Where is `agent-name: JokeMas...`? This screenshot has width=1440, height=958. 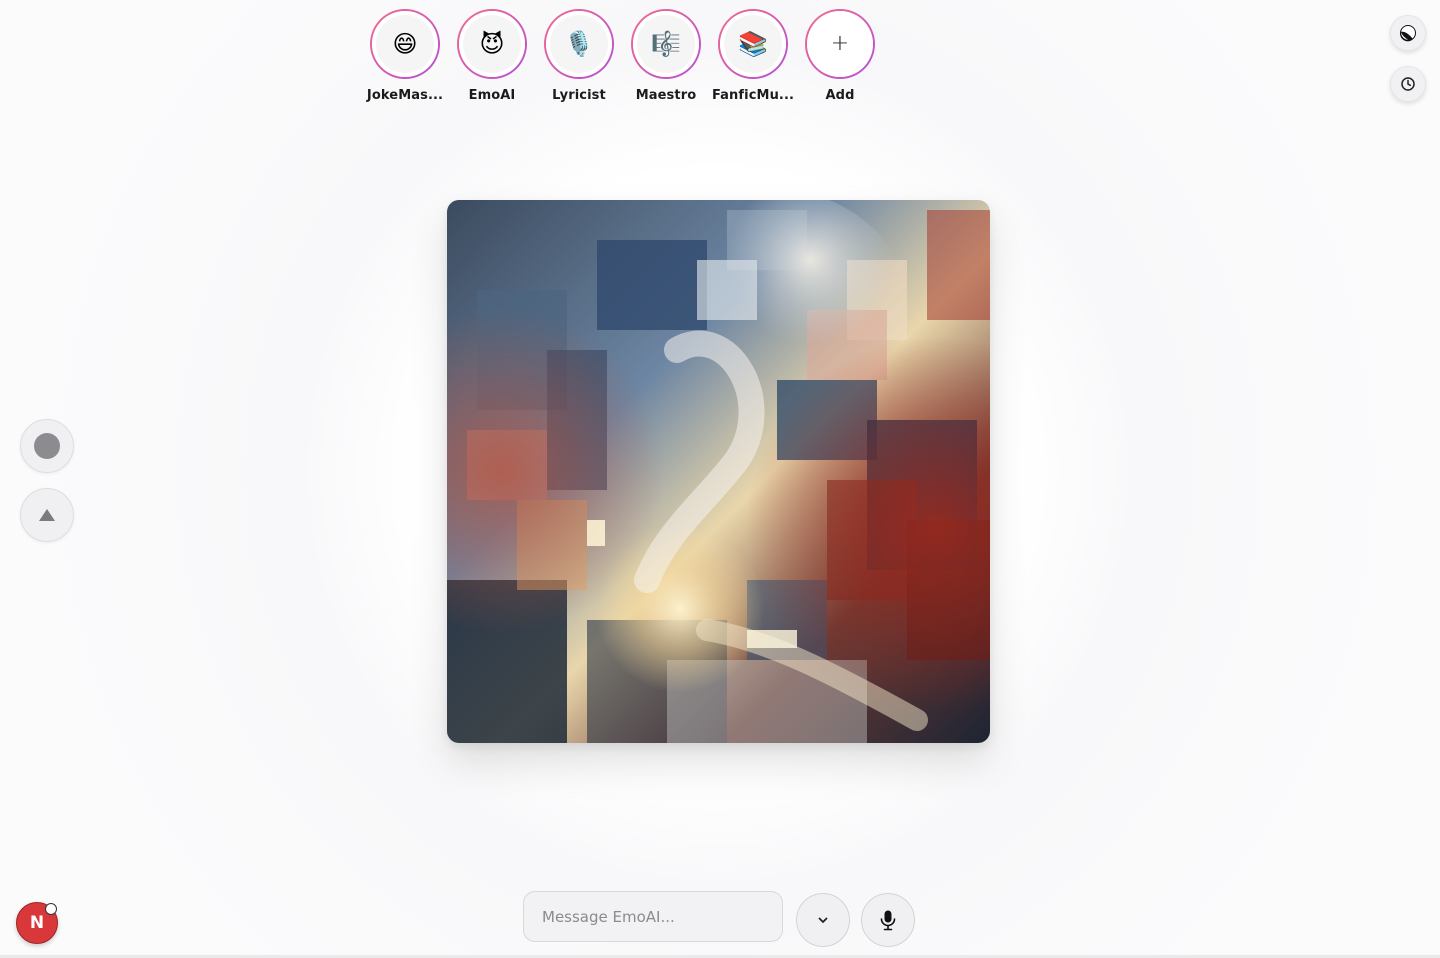 agent-name: JokeMas... is located at coordinates (405, 95).